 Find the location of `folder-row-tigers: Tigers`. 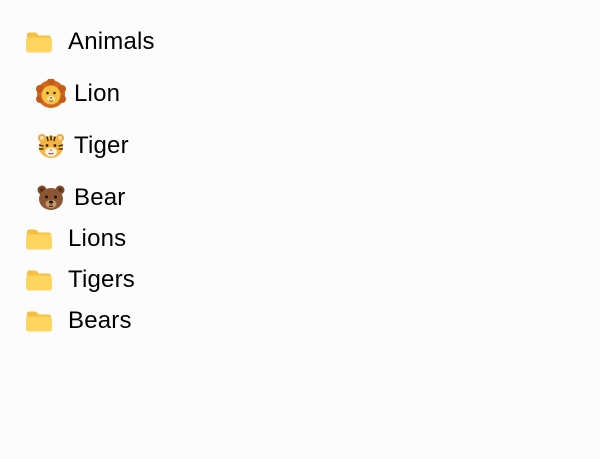

folder-row-tigers: Tigers is located at coordinates (80, 280).